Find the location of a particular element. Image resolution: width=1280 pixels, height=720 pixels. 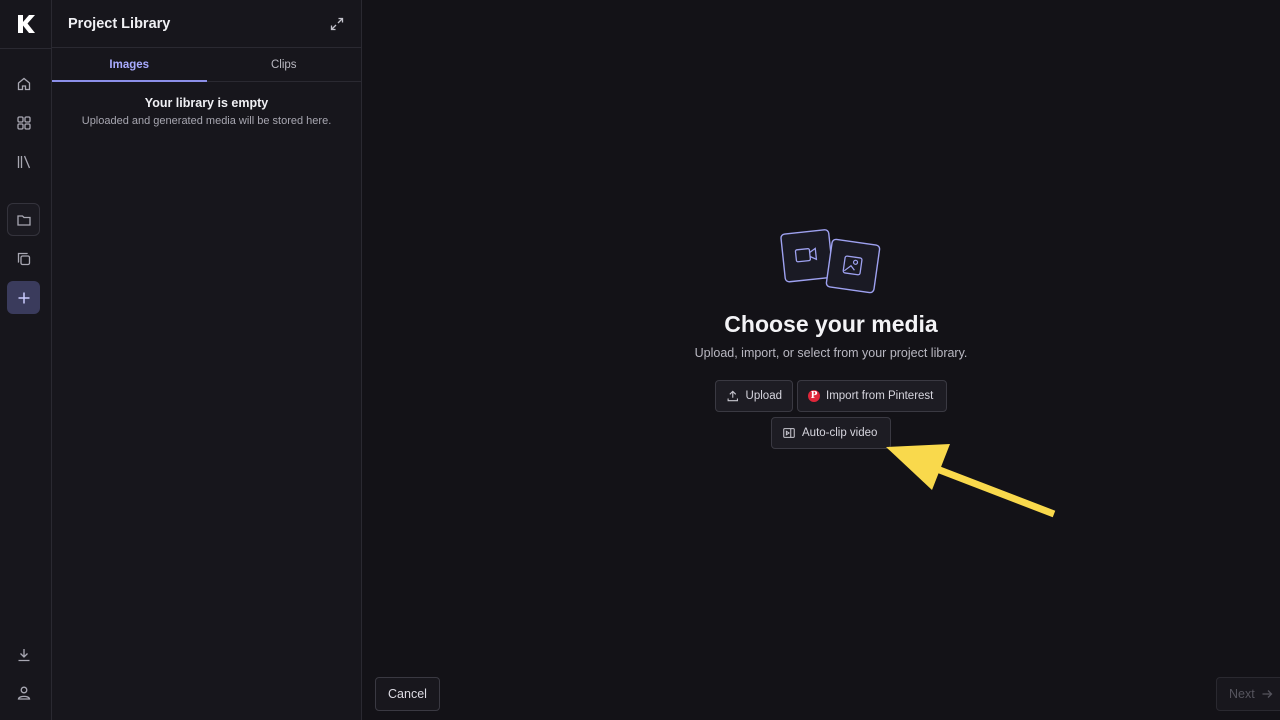

next-button: Next is located at coordinates (1248, 694).